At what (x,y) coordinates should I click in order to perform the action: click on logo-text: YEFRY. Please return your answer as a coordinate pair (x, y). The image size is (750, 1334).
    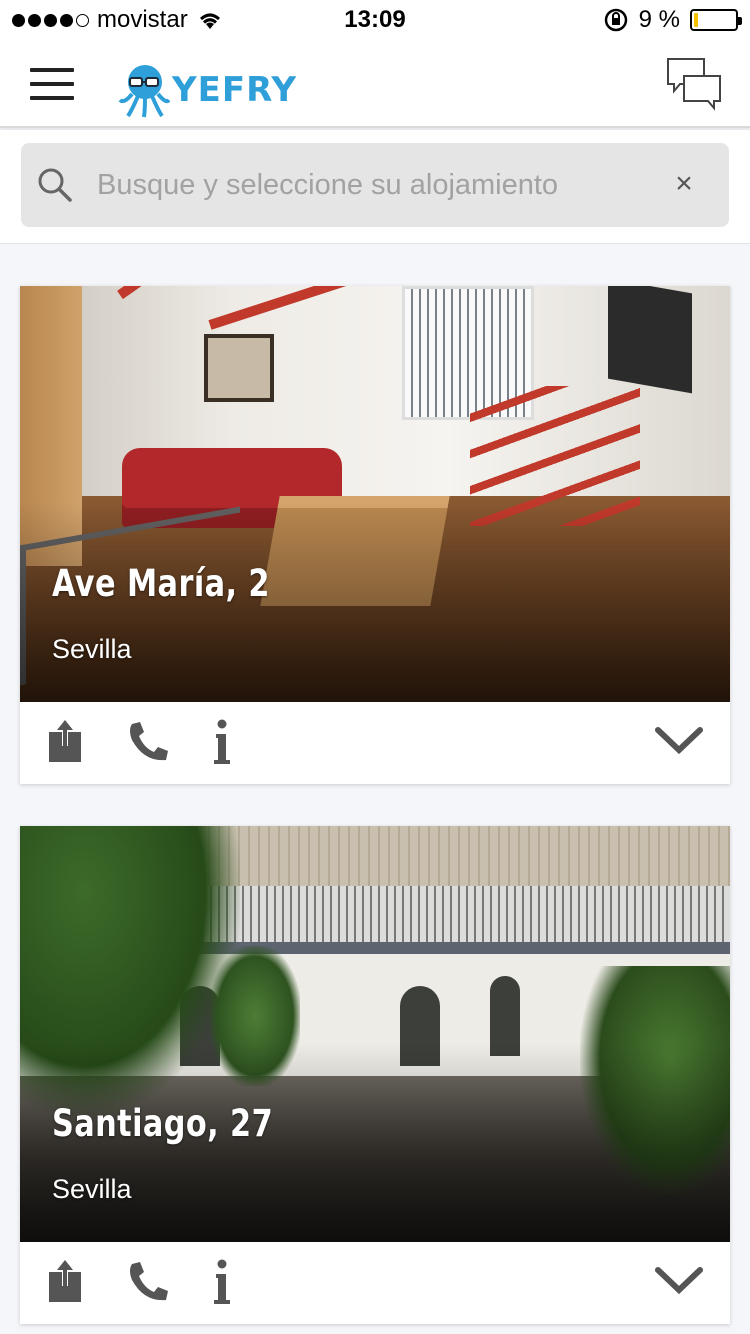
    Looking at the image, I should click on (235, 90).